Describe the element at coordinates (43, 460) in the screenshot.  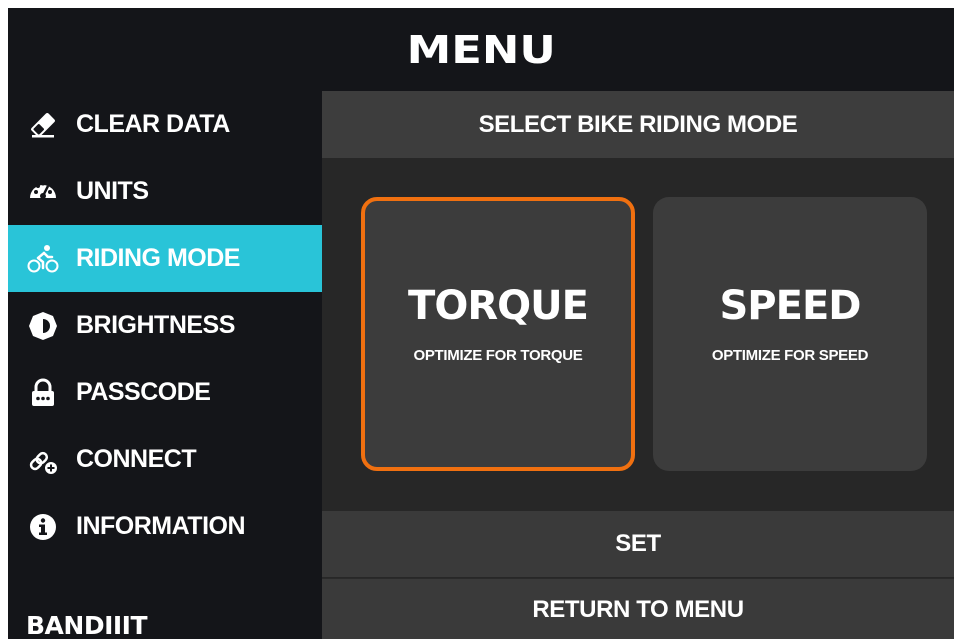
I see `link-add-icon` at that location.